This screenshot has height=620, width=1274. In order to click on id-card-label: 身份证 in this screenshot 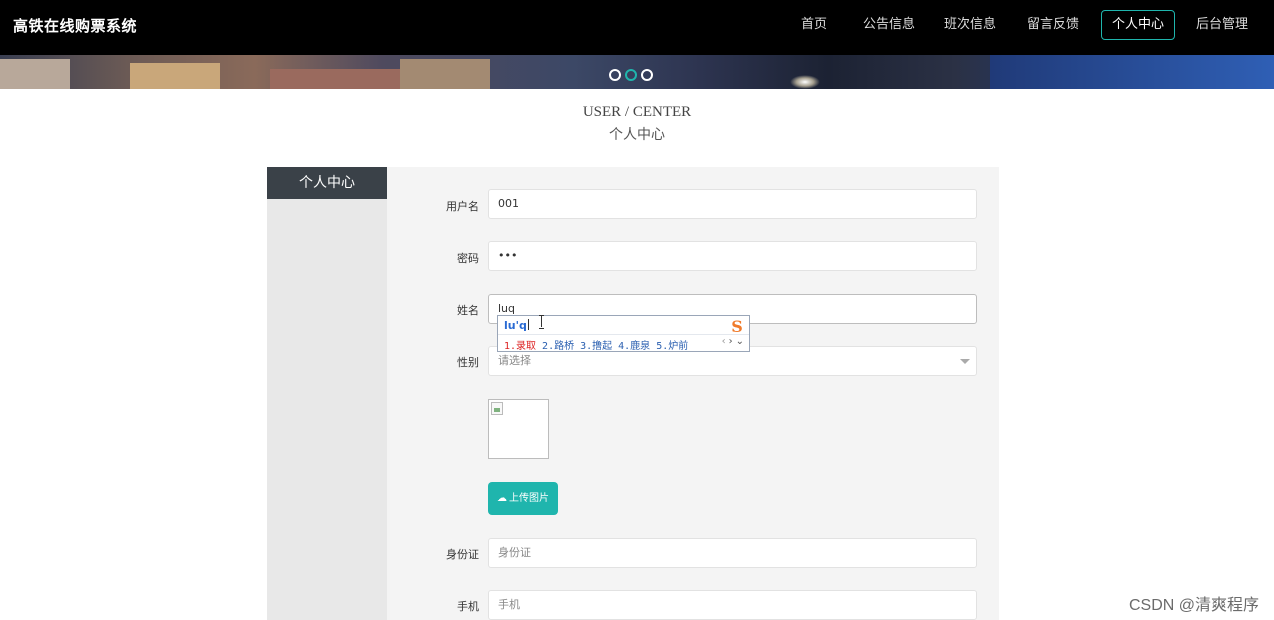, I will do `click(462, 554)`.